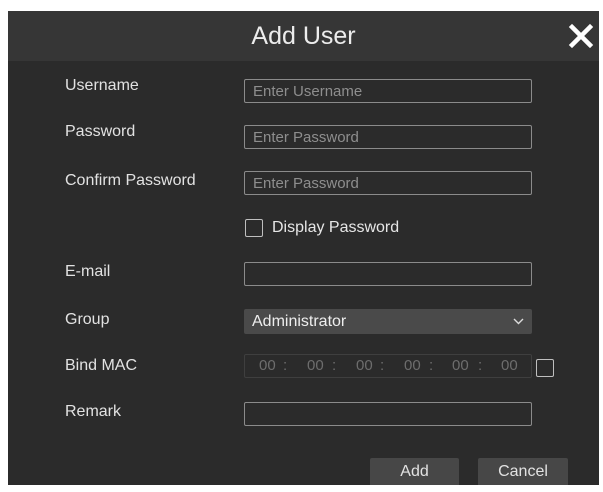 The image size is (603, 492). I want to click on bind-mac-label: Bind MAC, so click(101, 365).